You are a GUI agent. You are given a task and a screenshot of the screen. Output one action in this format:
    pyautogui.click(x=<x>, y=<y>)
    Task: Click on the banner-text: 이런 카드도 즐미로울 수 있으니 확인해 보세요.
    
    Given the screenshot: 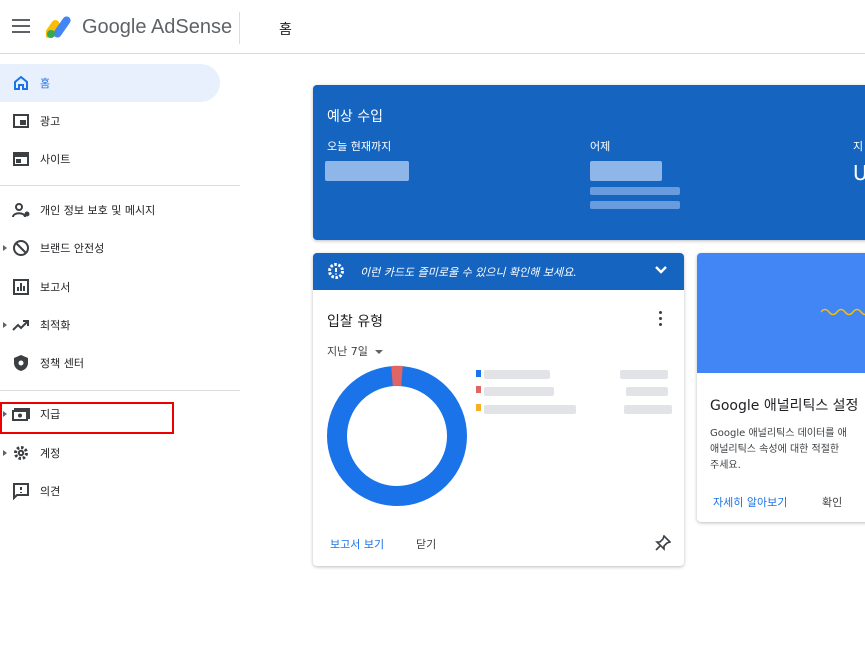 What is the action you would take?
    pyautogui.click(x=468, y=272)
    